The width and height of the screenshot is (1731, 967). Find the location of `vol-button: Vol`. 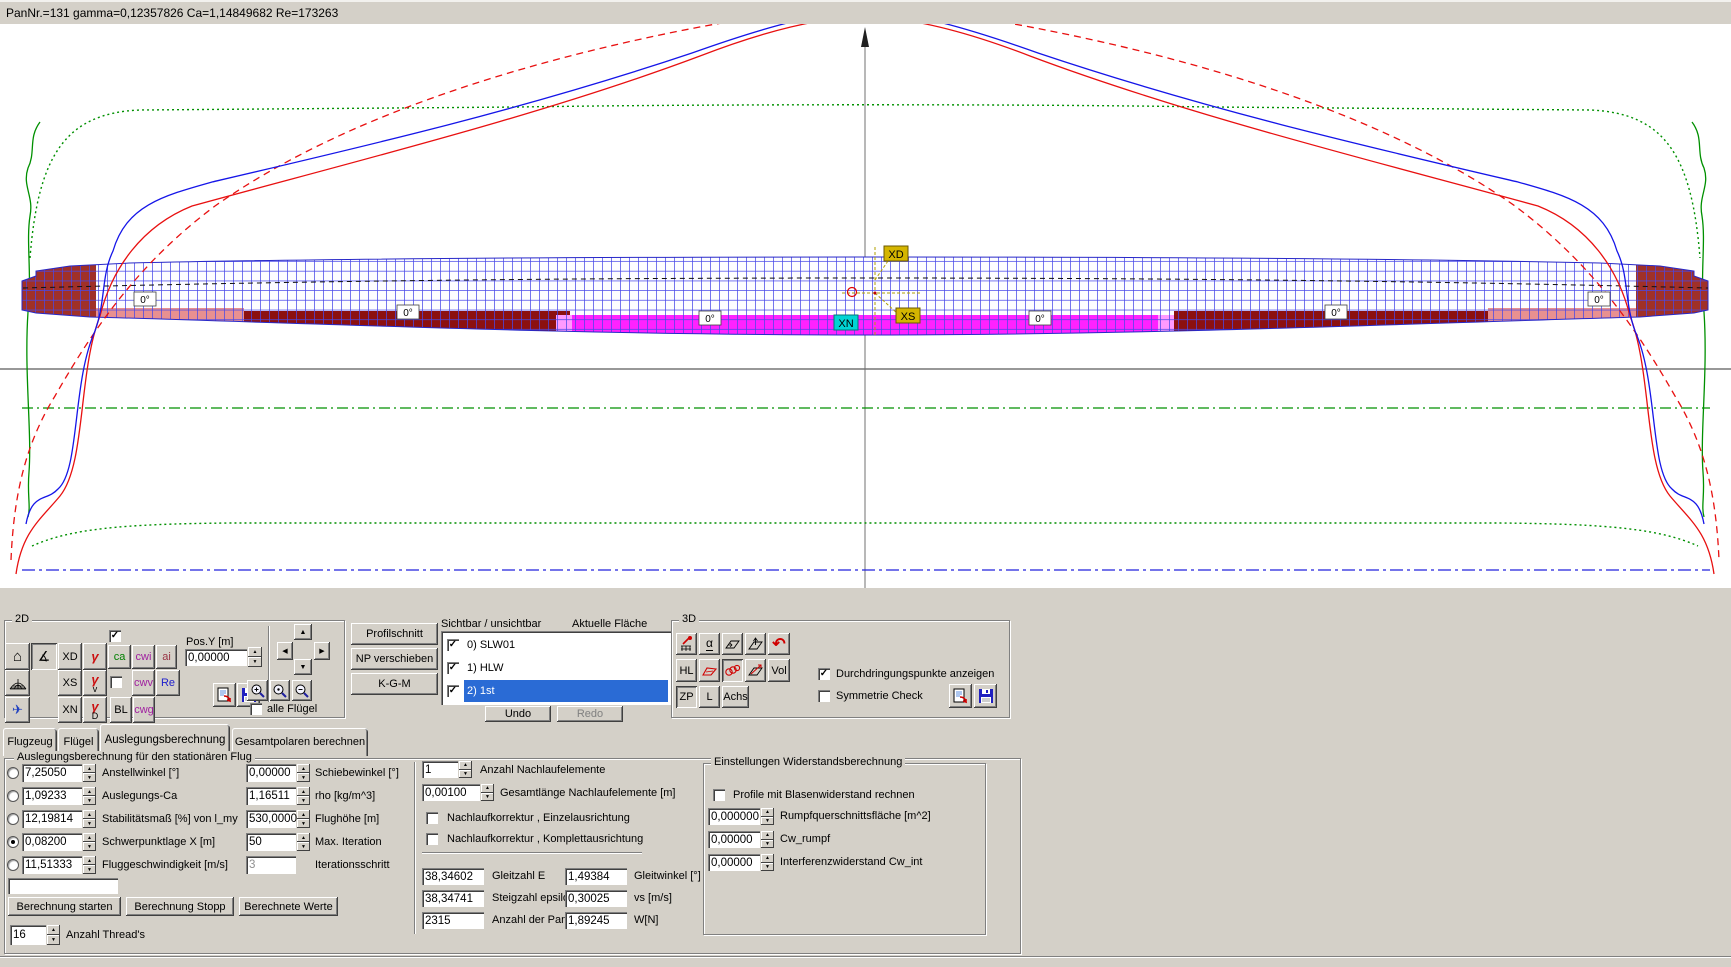

vol-button: Vol is located at coordinates (779, 670).